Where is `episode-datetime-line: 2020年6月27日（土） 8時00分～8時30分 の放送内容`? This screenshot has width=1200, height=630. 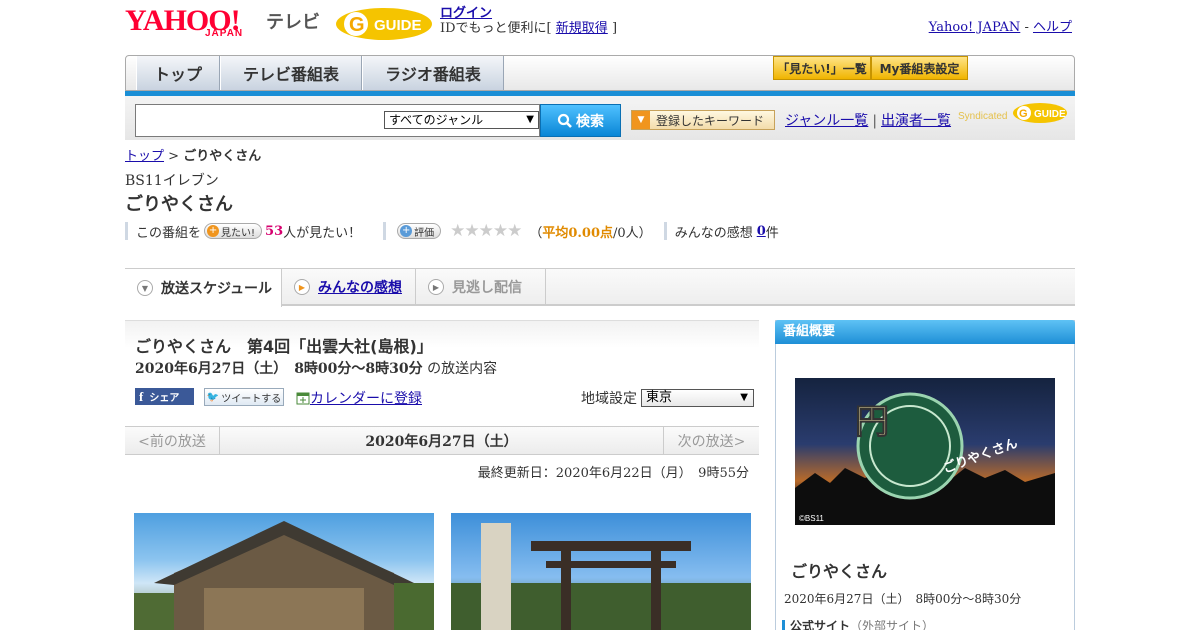 episode-datetime-line: 2020年6月27日（土） 8時00分～8時30分 の放送内容 is located at coordinates (316, 368).